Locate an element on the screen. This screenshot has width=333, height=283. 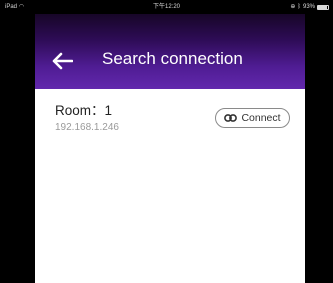
room-ip: 192.168.1.246 is located at coordinates (87, 127).